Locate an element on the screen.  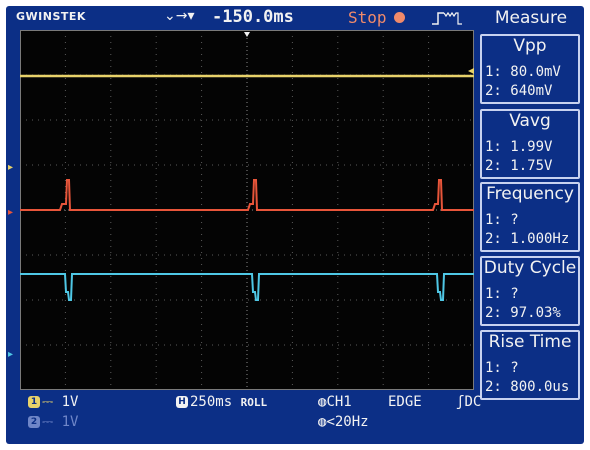
measure-ch2-value: 2: 640mV is located at coordinates (530, 92).